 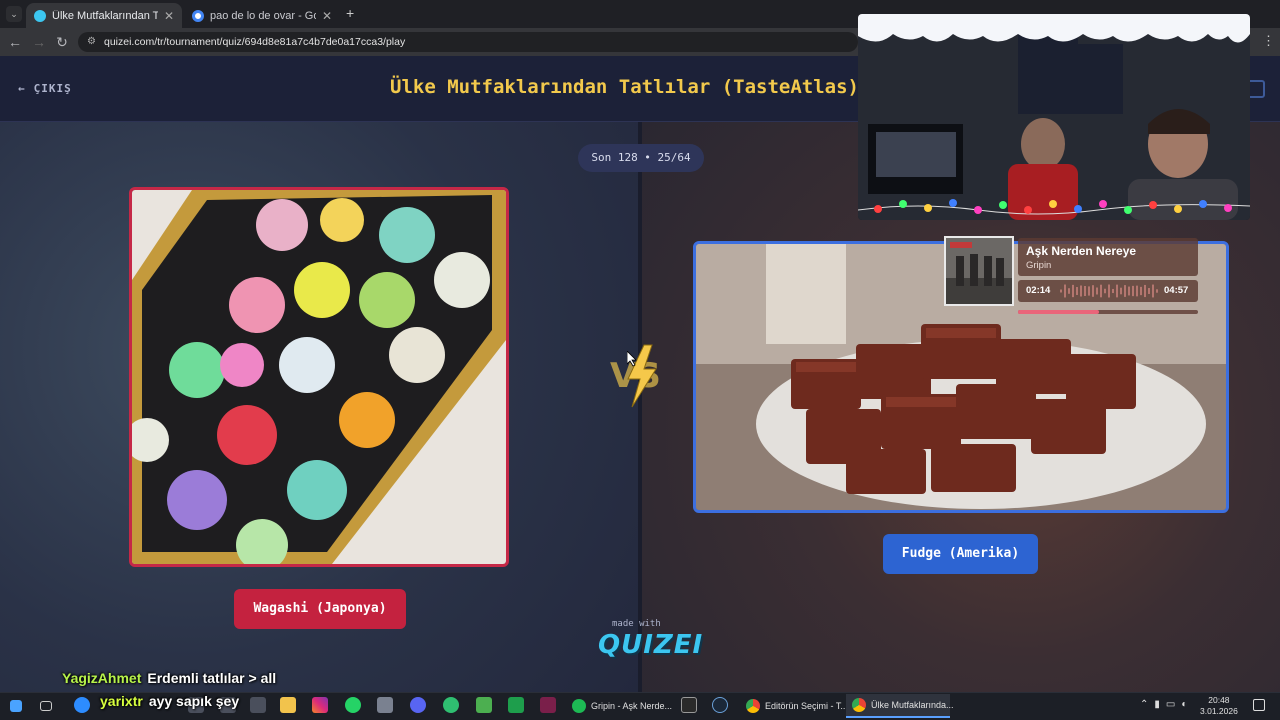 What do you see at coordinates (484, 705) in the screenshot?
I see `minecraft-icon` at bounding box center [484, 705].